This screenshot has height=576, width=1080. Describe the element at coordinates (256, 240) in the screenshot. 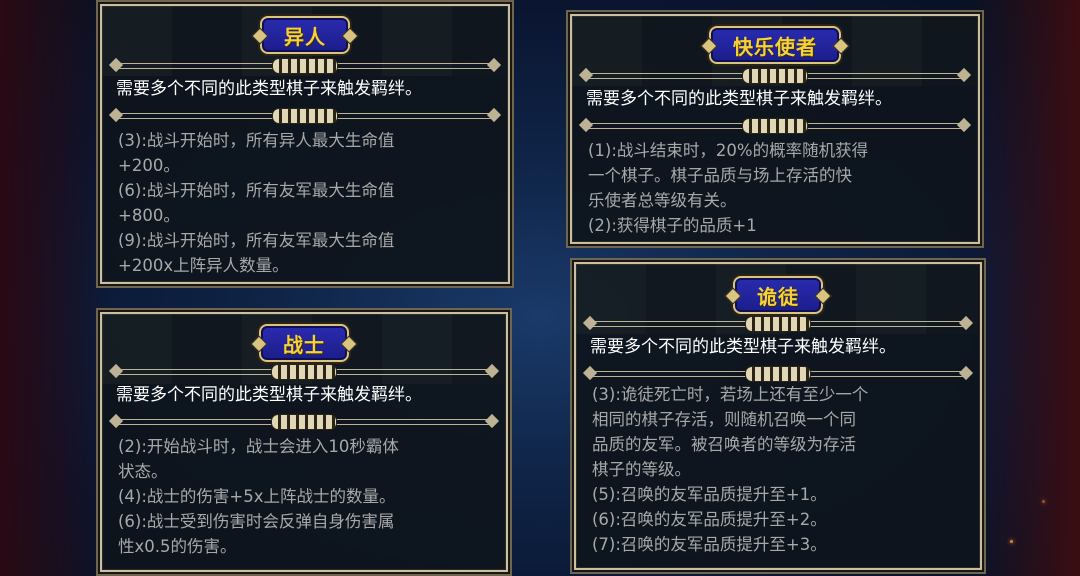

I see `effect-line: (9):战斗开始时，所有友军最大生命值` at that location.